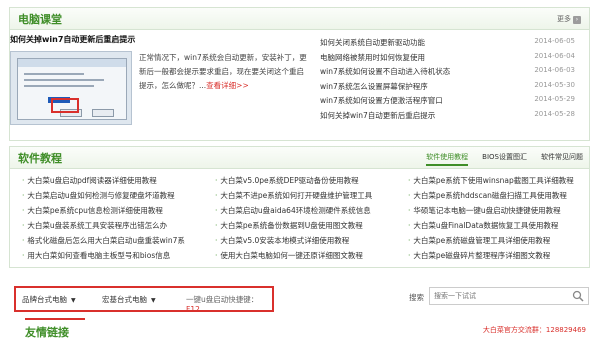  Describe the element at coordinates (71, 88) in the screenshot. I see `featured-thumbnail` at that location.